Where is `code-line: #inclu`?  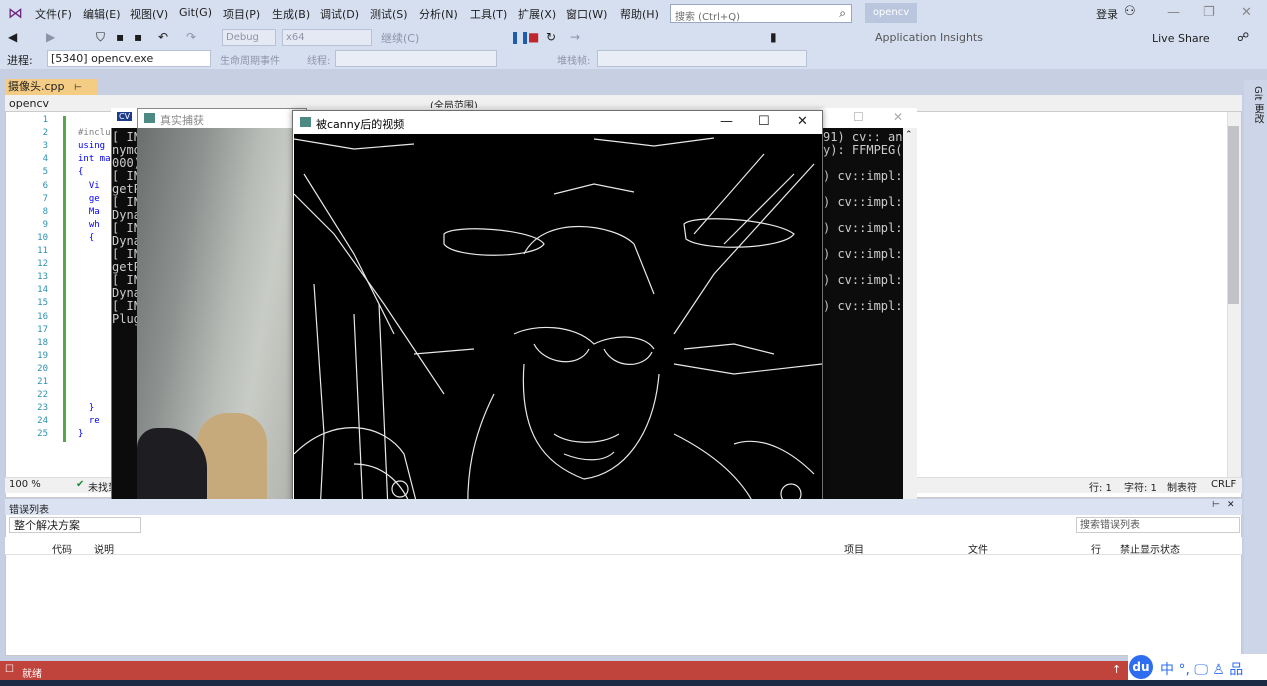
code-line: #inclu is located at coordinates (94, 133).